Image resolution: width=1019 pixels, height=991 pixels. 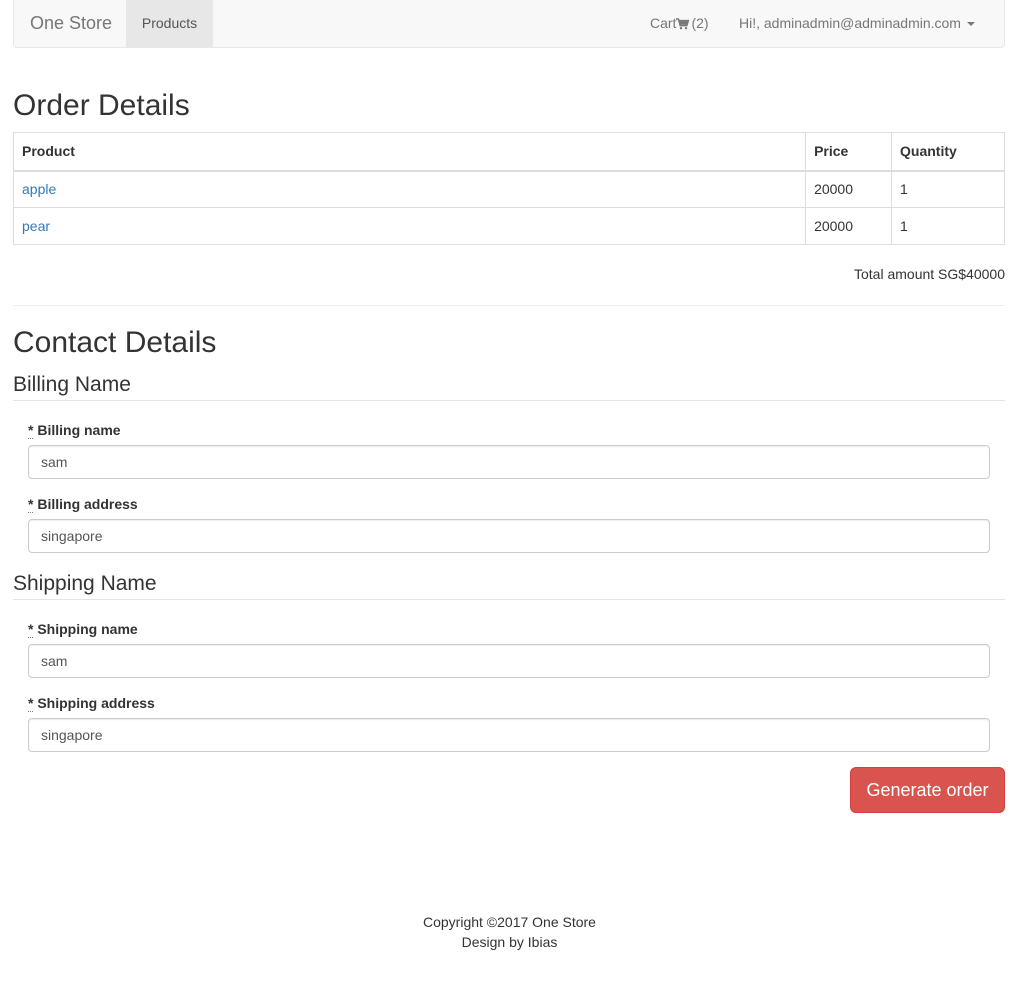 I want to click on product-link: apple, so click(x=39, y=189).